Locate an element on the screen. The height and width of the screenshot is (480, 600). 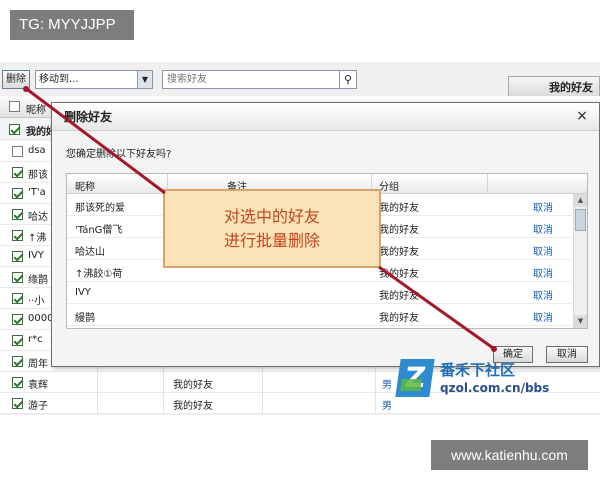
arrow-to-confirm-button is located at coordinates (436, 307).